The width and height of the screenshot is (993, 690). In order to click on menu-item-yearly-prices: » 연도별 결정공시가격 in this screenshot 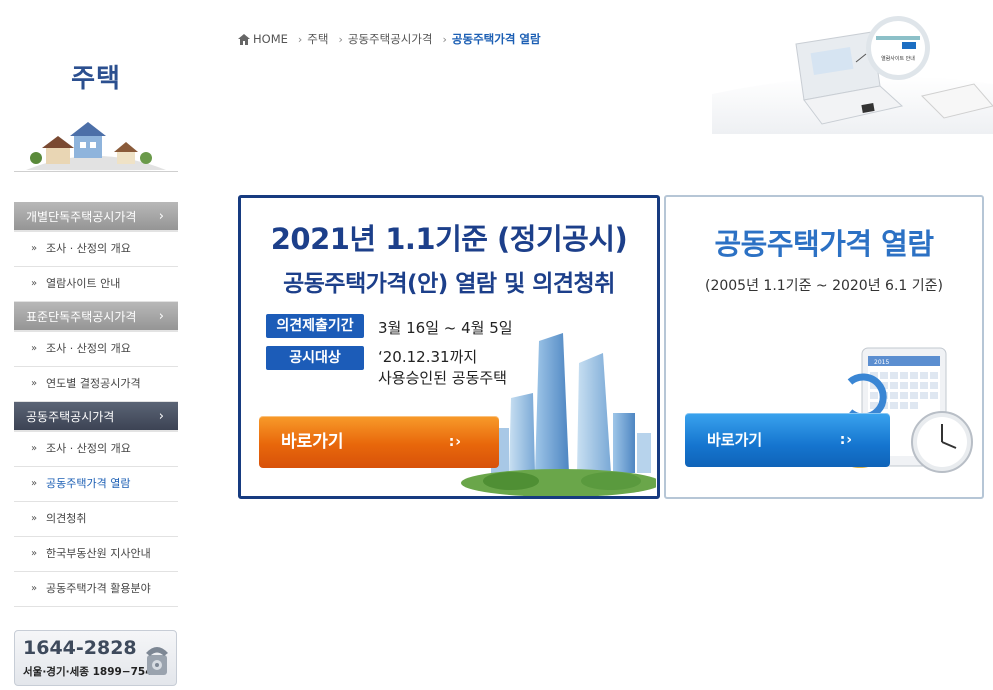, I will do `click(96, 384)`.